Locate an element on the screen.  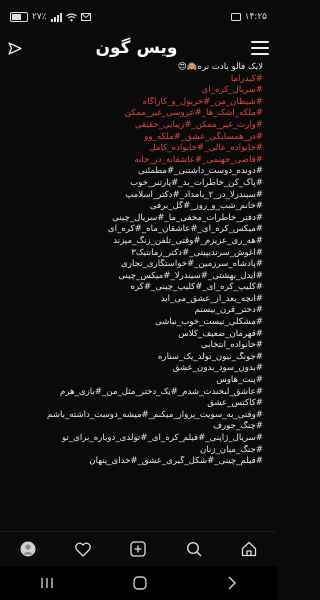
hashtag-line: #بدون_سود_بدون_عشق is located at coordinates (136, 369).